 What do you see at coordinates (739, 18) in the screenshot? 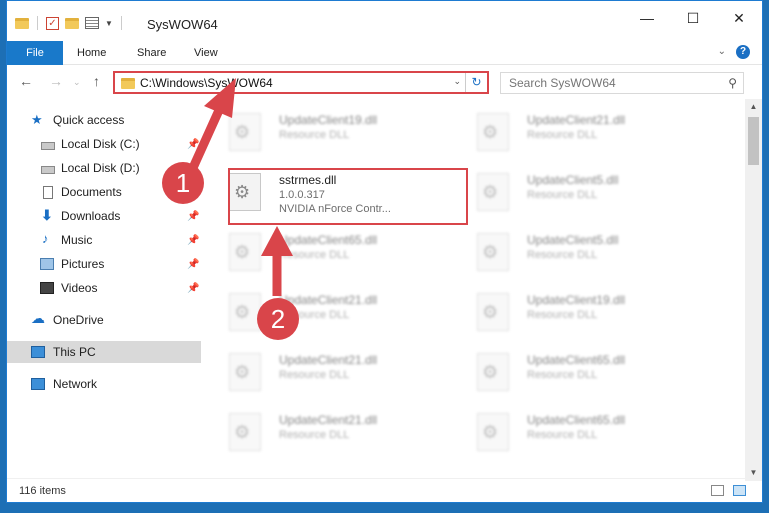
I see `close-button: ✕` at bounding box center [739, 18].